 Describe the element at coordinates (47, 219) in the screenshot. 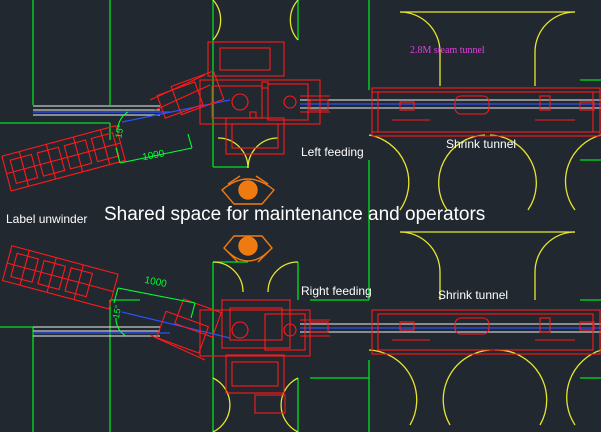

I see `label-unwinder-text: Label unwinder` at that location.